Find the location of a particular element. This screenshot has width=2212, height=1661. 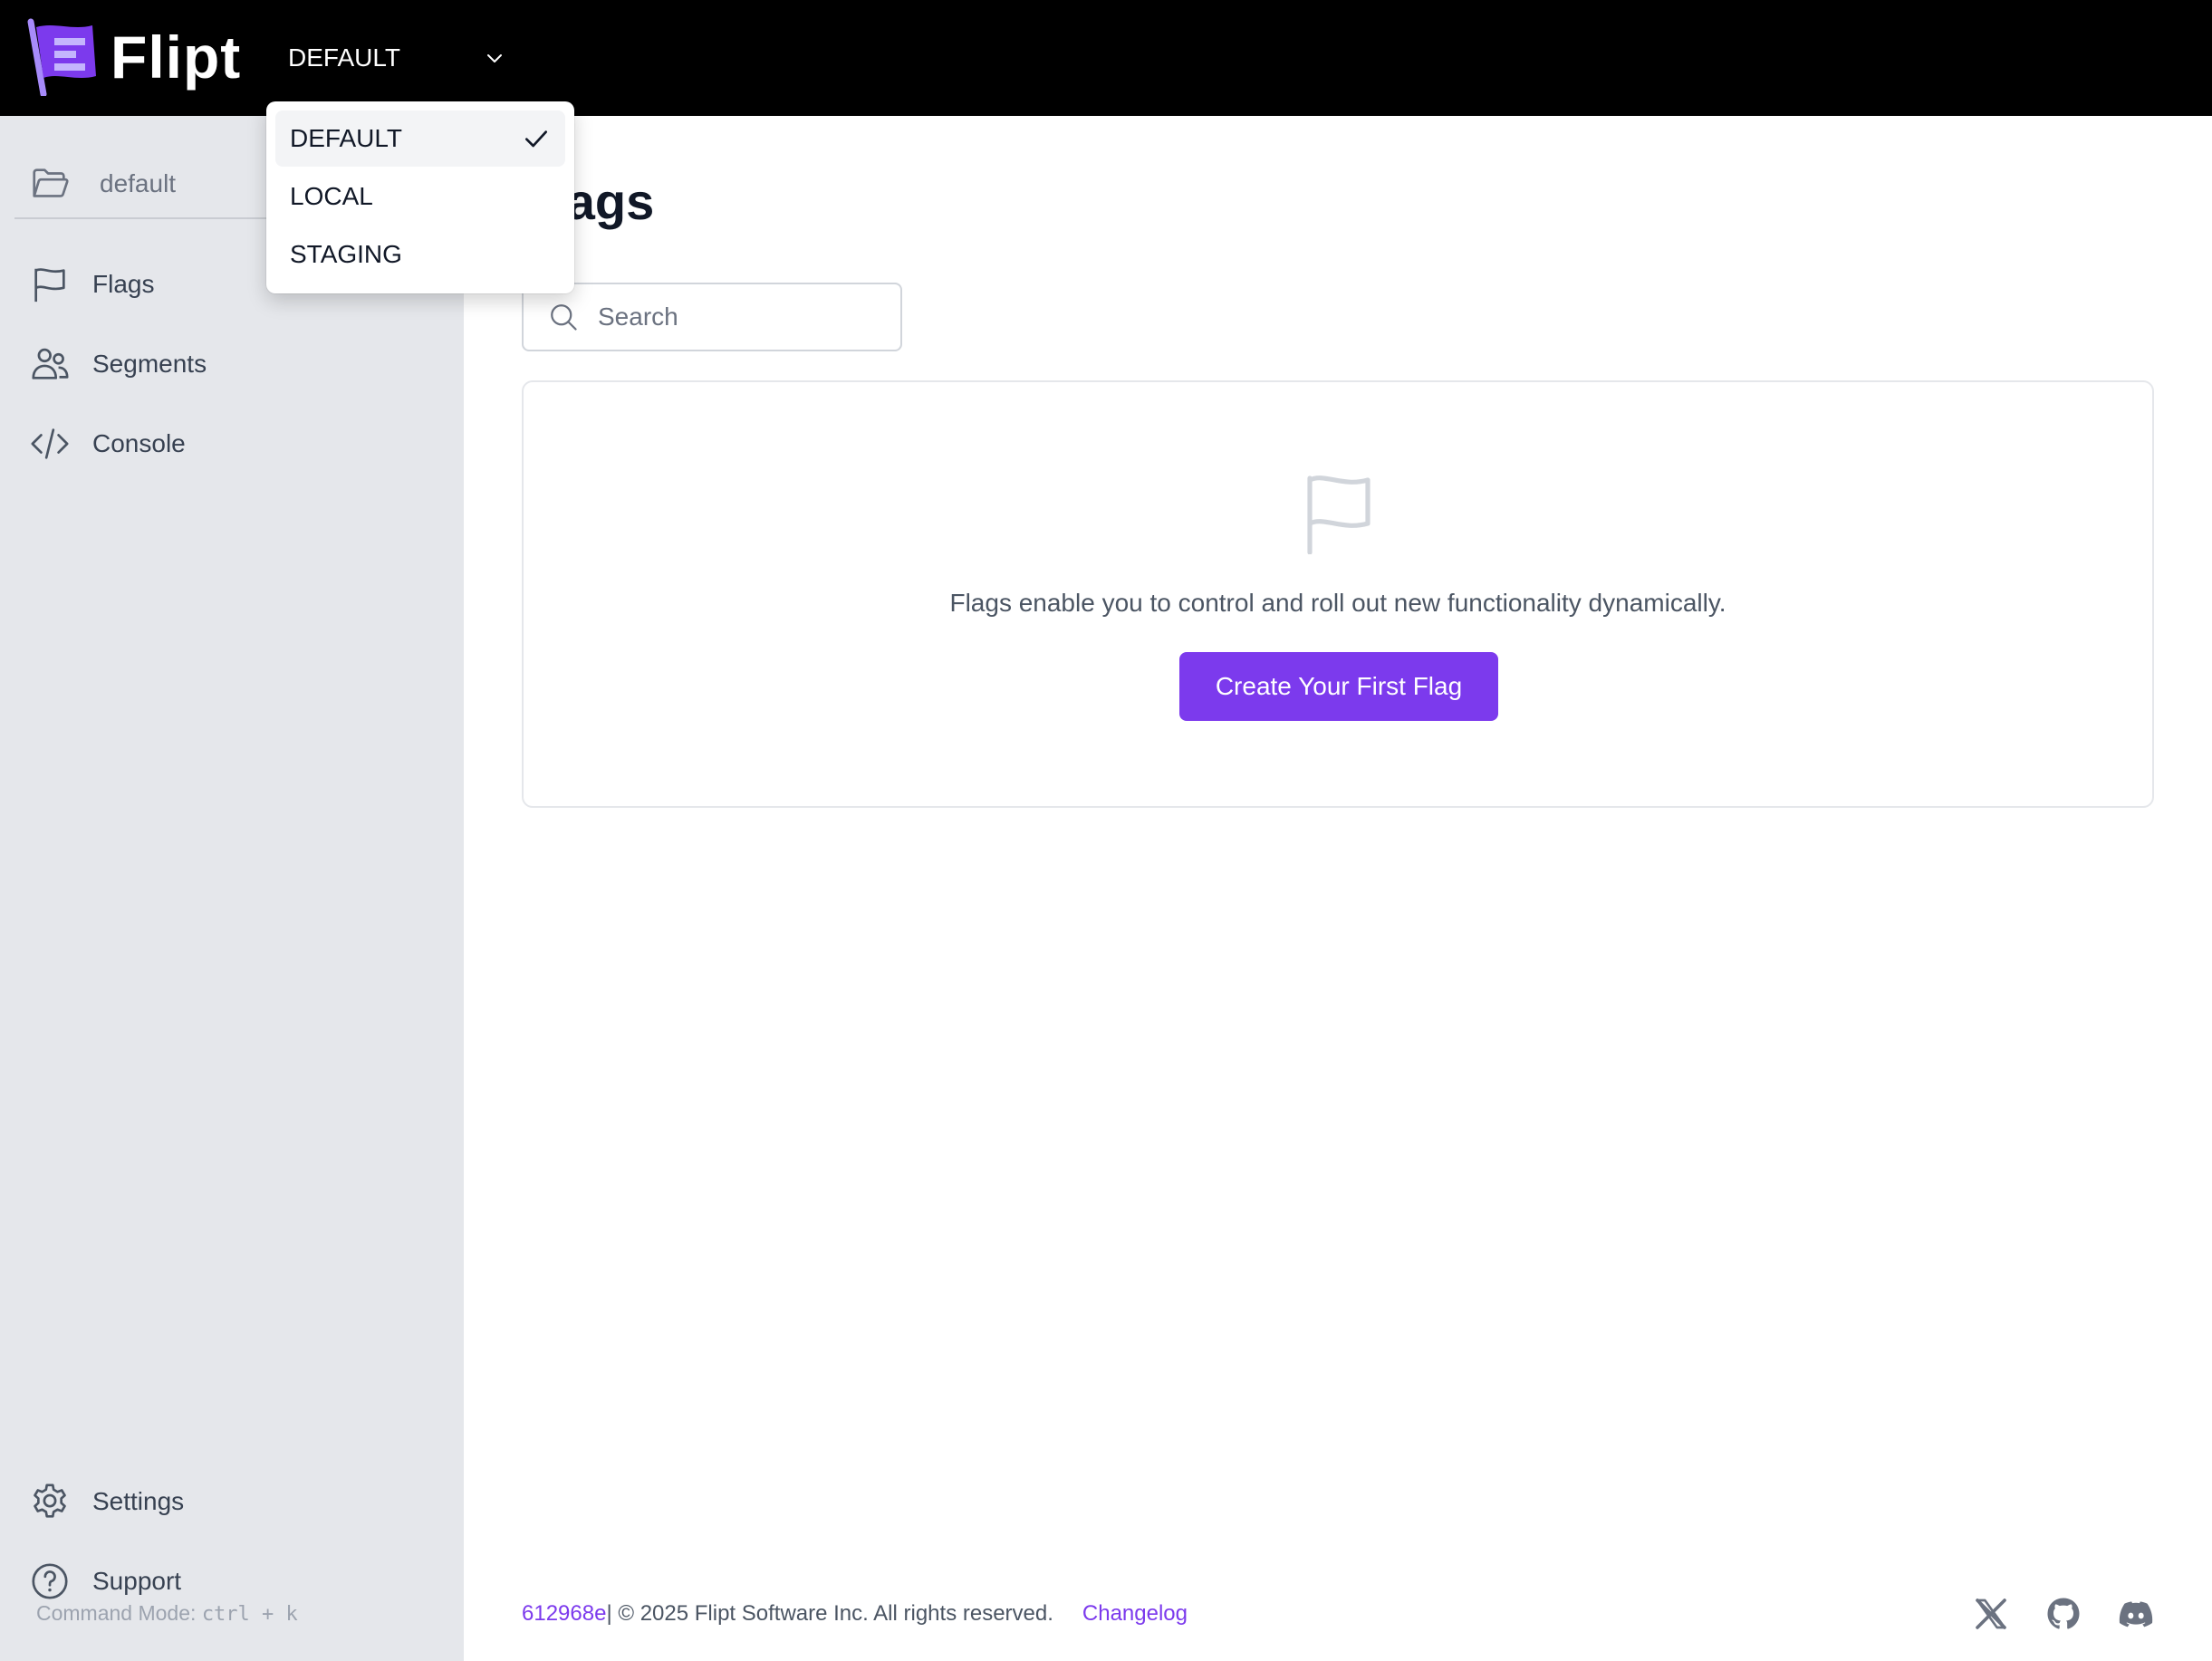

sidebar-item-label: Console is located at coordinates (139, 443).